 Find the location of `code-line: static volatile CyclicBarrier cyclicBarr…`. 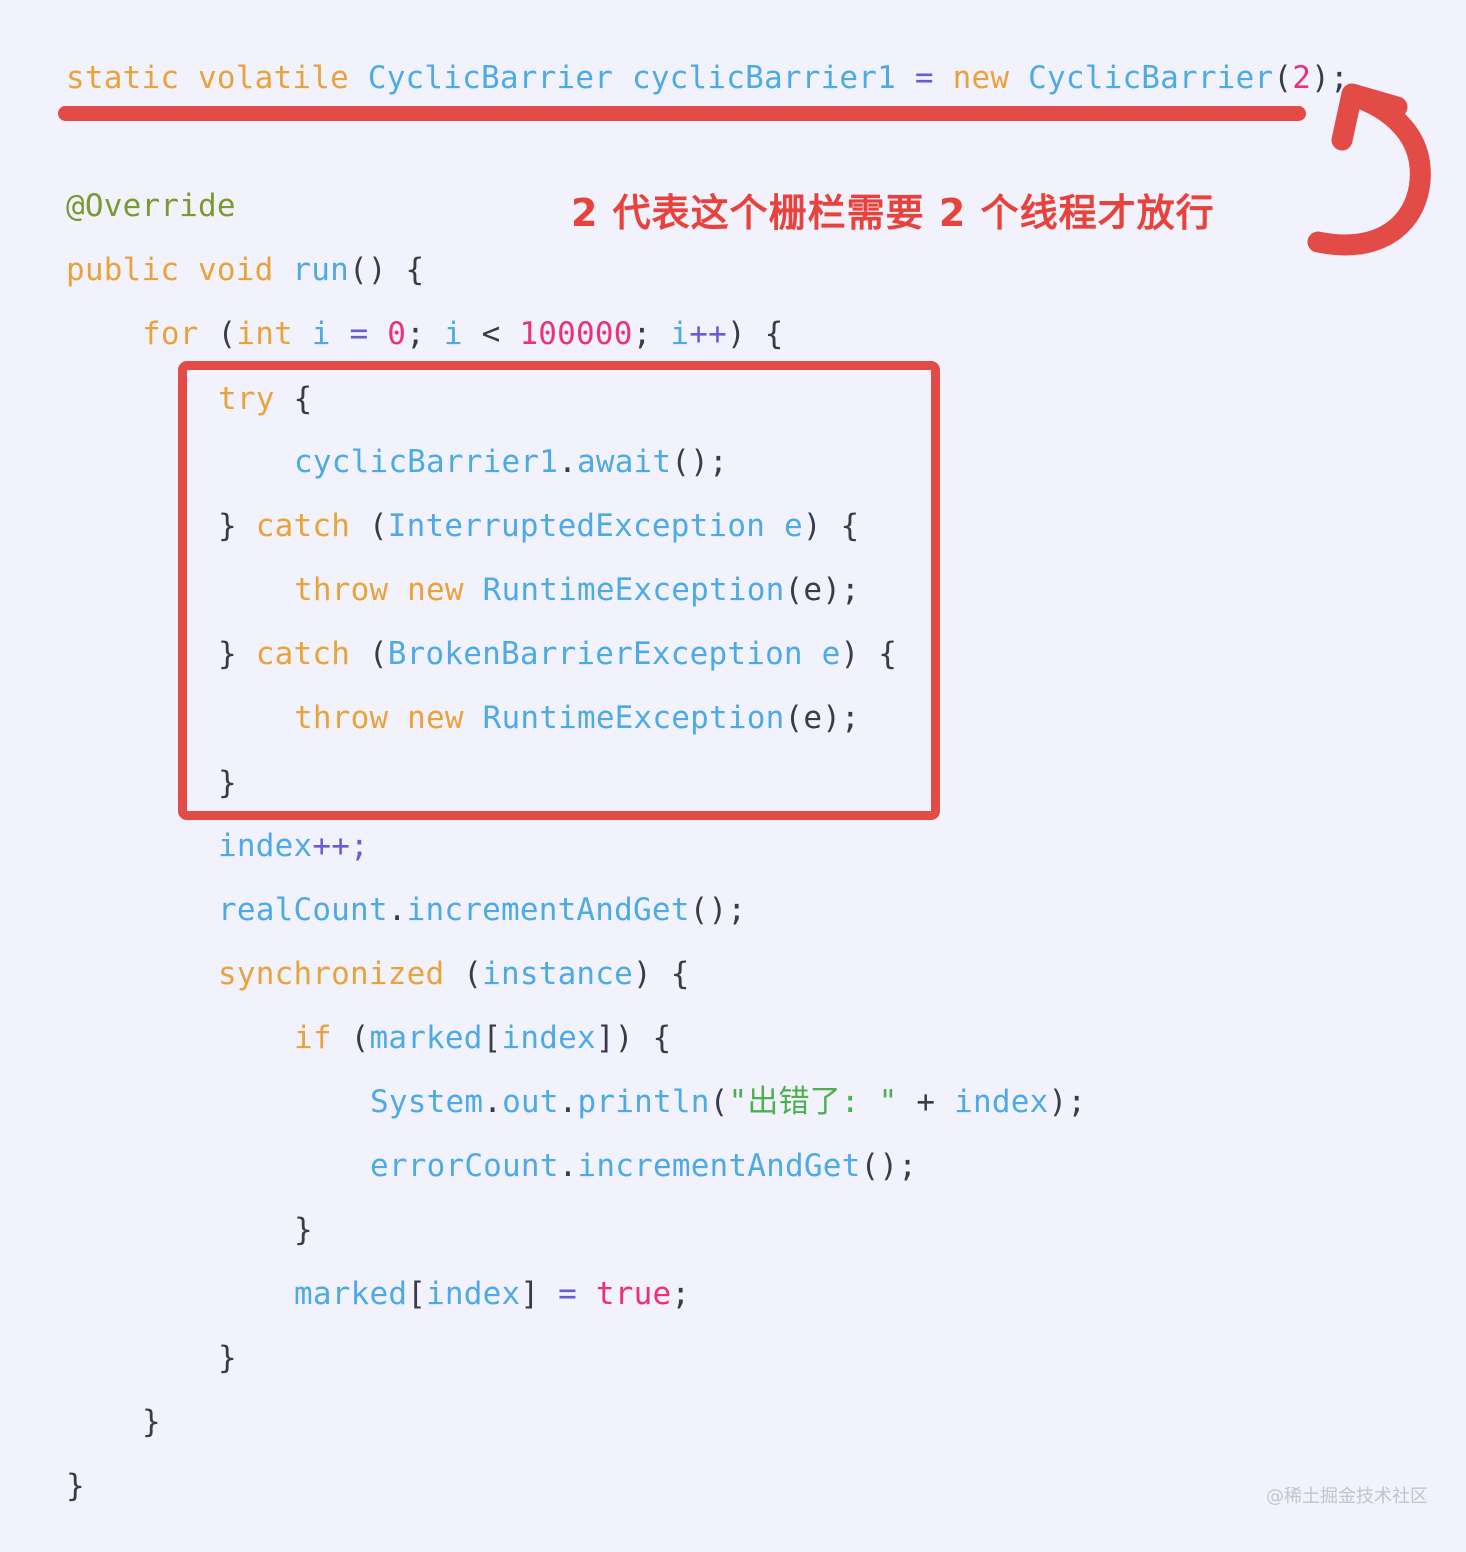

code-line: static volatile CyclicBarrier cyclicBarr… is located at coordinates (707, 78).